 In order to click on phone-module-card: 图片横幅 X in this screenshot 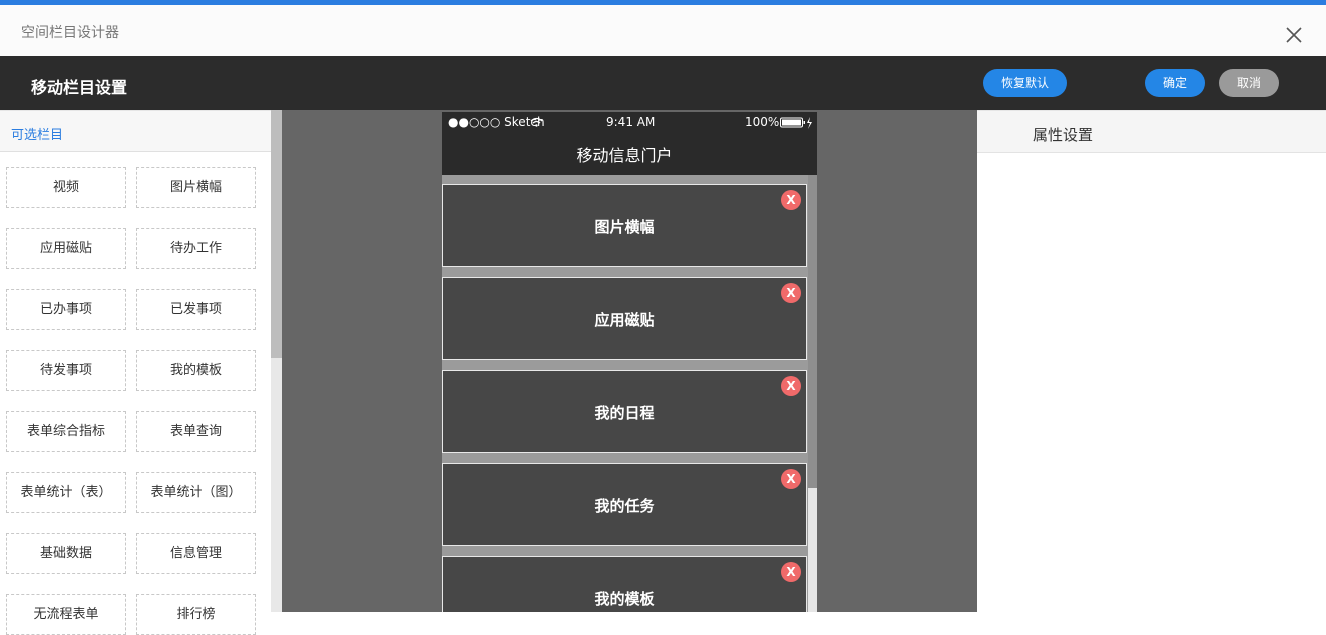, I will do `click(624, 225)`.